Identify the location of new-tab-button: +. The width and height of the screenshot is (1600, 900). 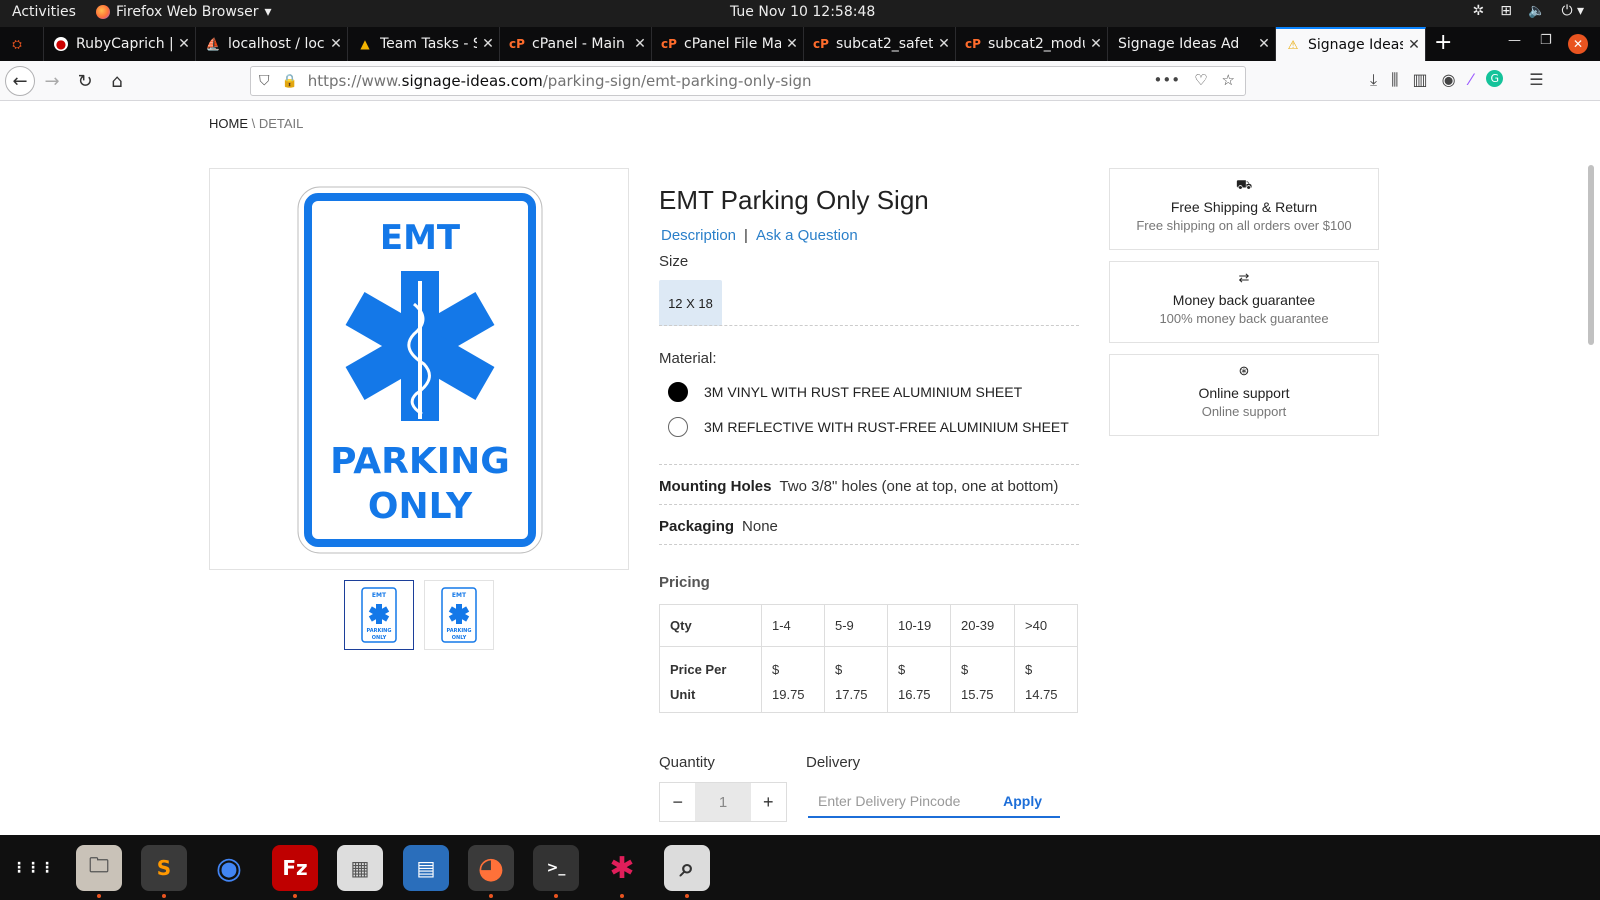
(1443, 42).